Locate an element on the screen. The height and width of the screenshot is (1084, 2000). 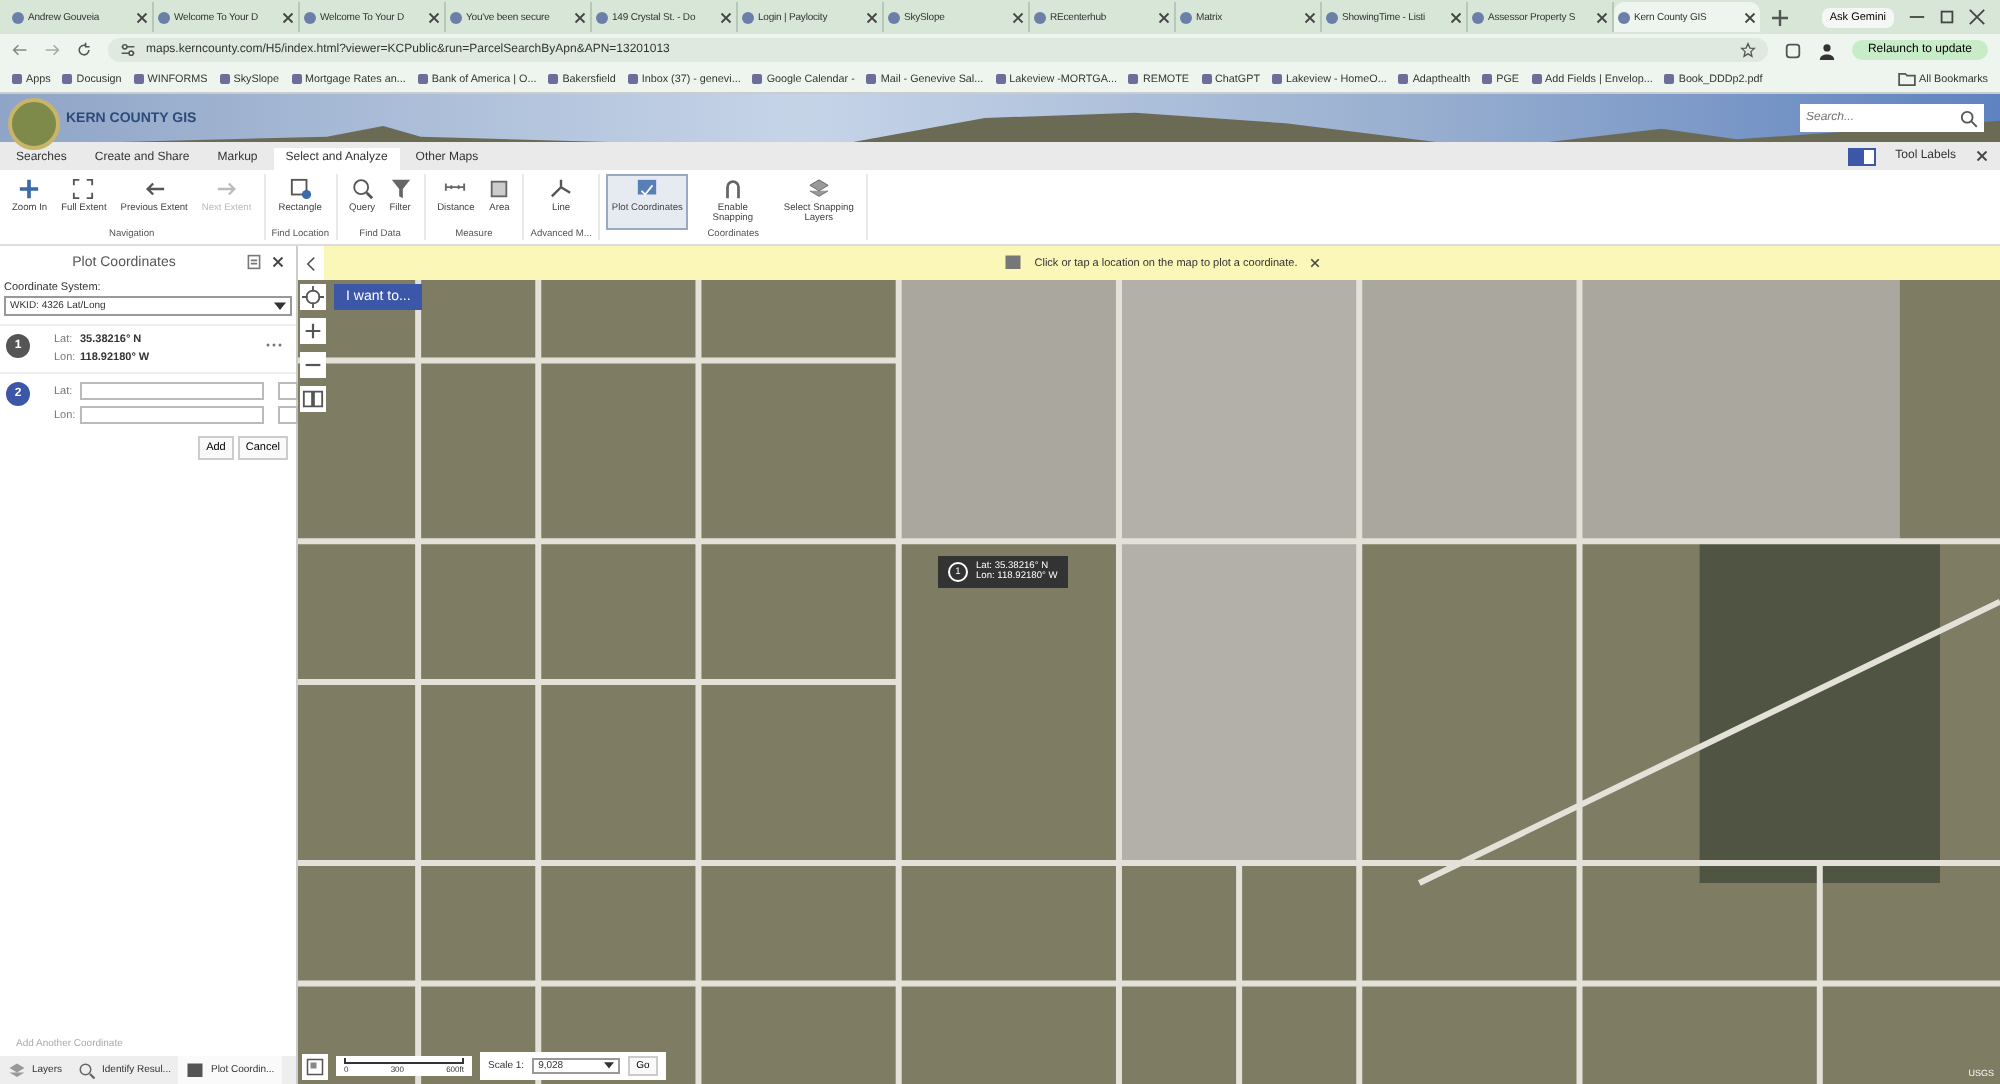
left-arrow-icon is located at coordinates (154, 189).